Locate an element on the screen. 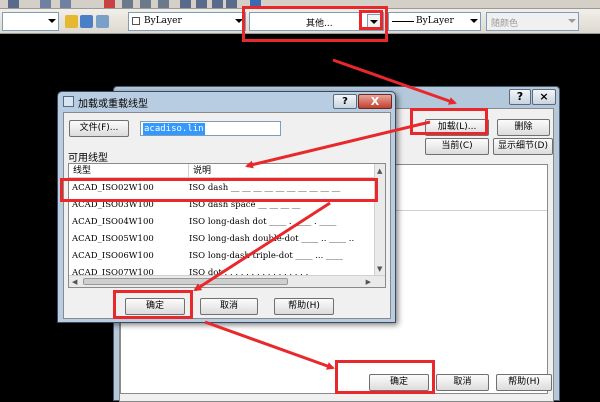 This screenshot has width=600, height=402. arrow-to-load-button is located at coordinates (394, 81).